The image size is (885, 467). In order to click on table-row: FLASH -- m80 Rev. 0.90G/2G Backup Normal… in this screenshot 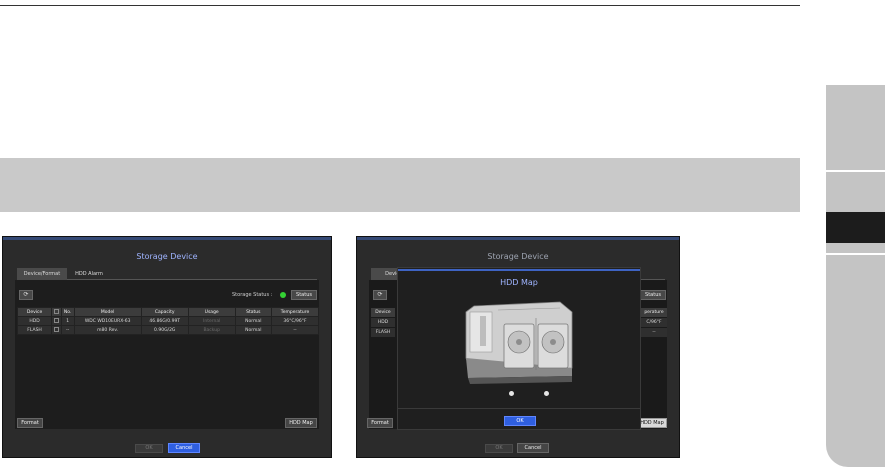, I will do `click(168, 330)`.